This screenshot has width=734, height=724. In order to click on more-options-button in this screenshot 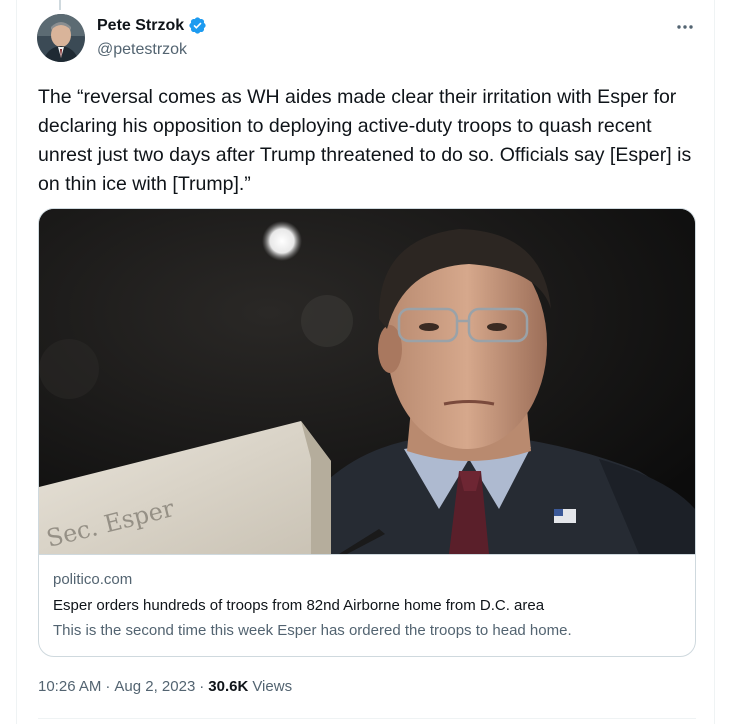, I will do `click(685, 27)`.